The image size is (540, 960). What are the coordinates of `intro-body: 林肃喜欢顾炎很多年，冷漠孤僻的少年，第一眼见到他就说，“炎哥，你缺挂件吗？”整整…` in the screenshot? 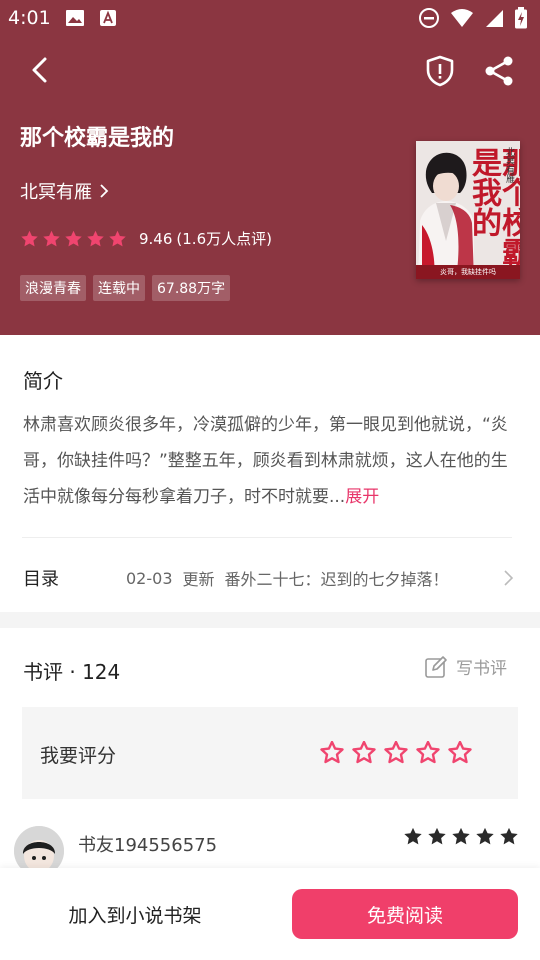 It's located at (265, 461).